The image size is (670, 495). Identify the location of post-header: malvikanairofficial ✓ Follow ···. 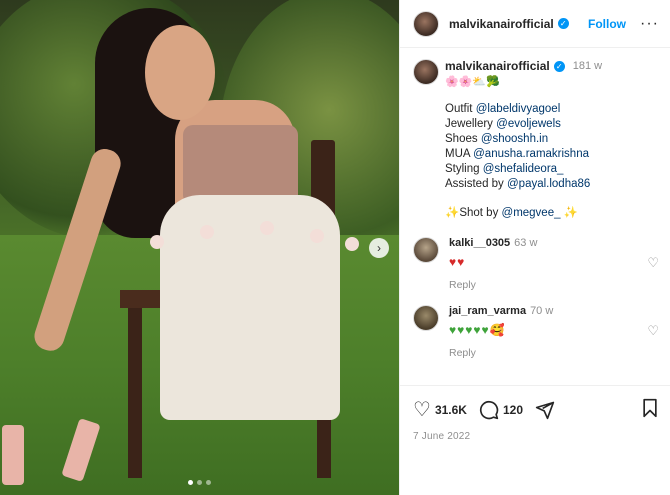
(535, 24).